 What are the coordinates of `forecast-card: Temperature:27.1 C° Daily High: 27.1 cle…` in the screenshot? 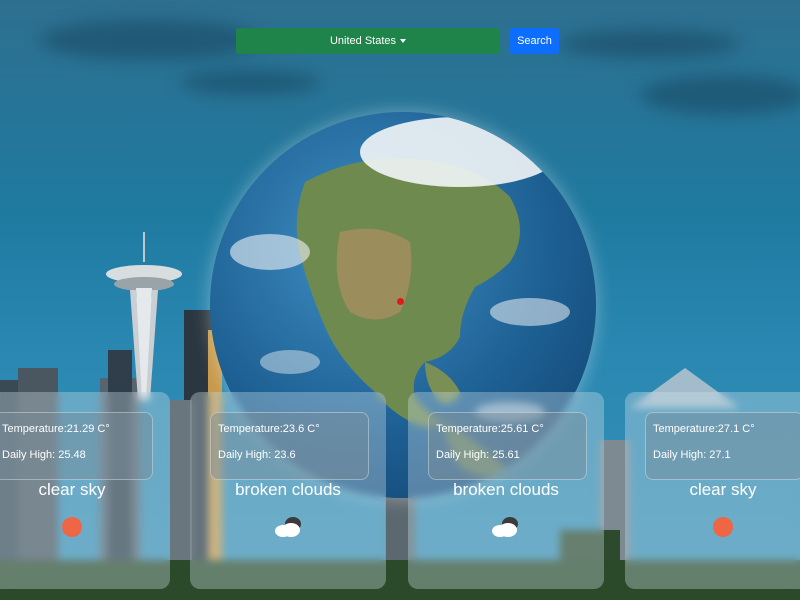 It's located at (712, 490).